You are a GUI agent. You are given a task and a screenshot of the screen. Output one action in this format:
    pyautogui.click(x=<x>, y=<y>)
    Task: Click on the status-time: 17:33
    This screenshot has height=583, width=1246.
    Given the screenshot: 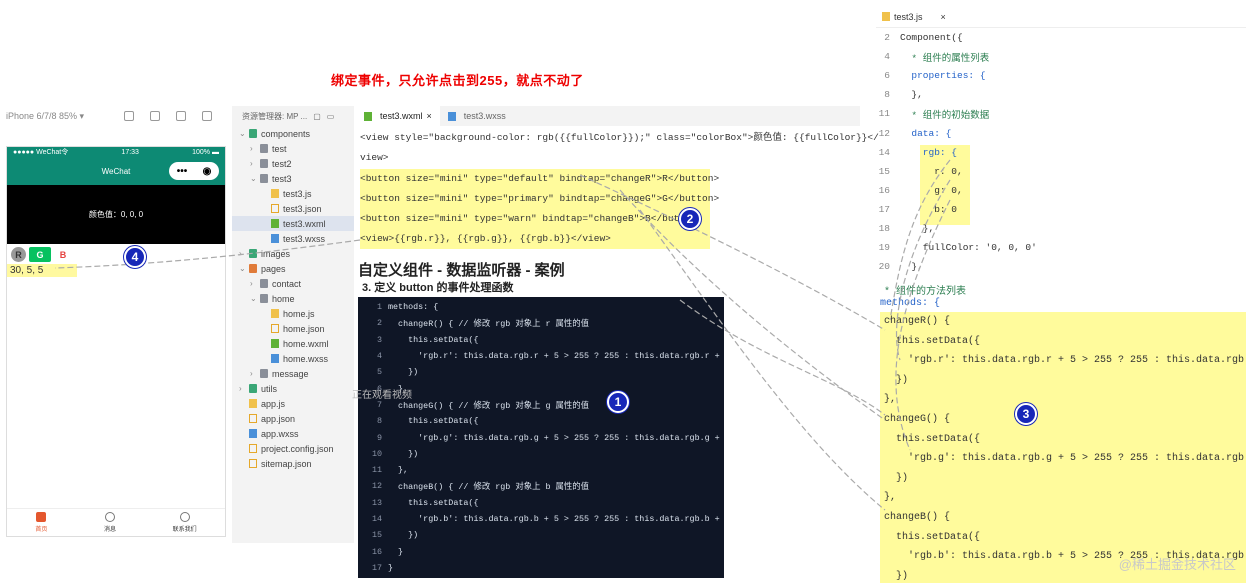 What is the action you would take?
    pyautogui.click(x=130, y=152)
    